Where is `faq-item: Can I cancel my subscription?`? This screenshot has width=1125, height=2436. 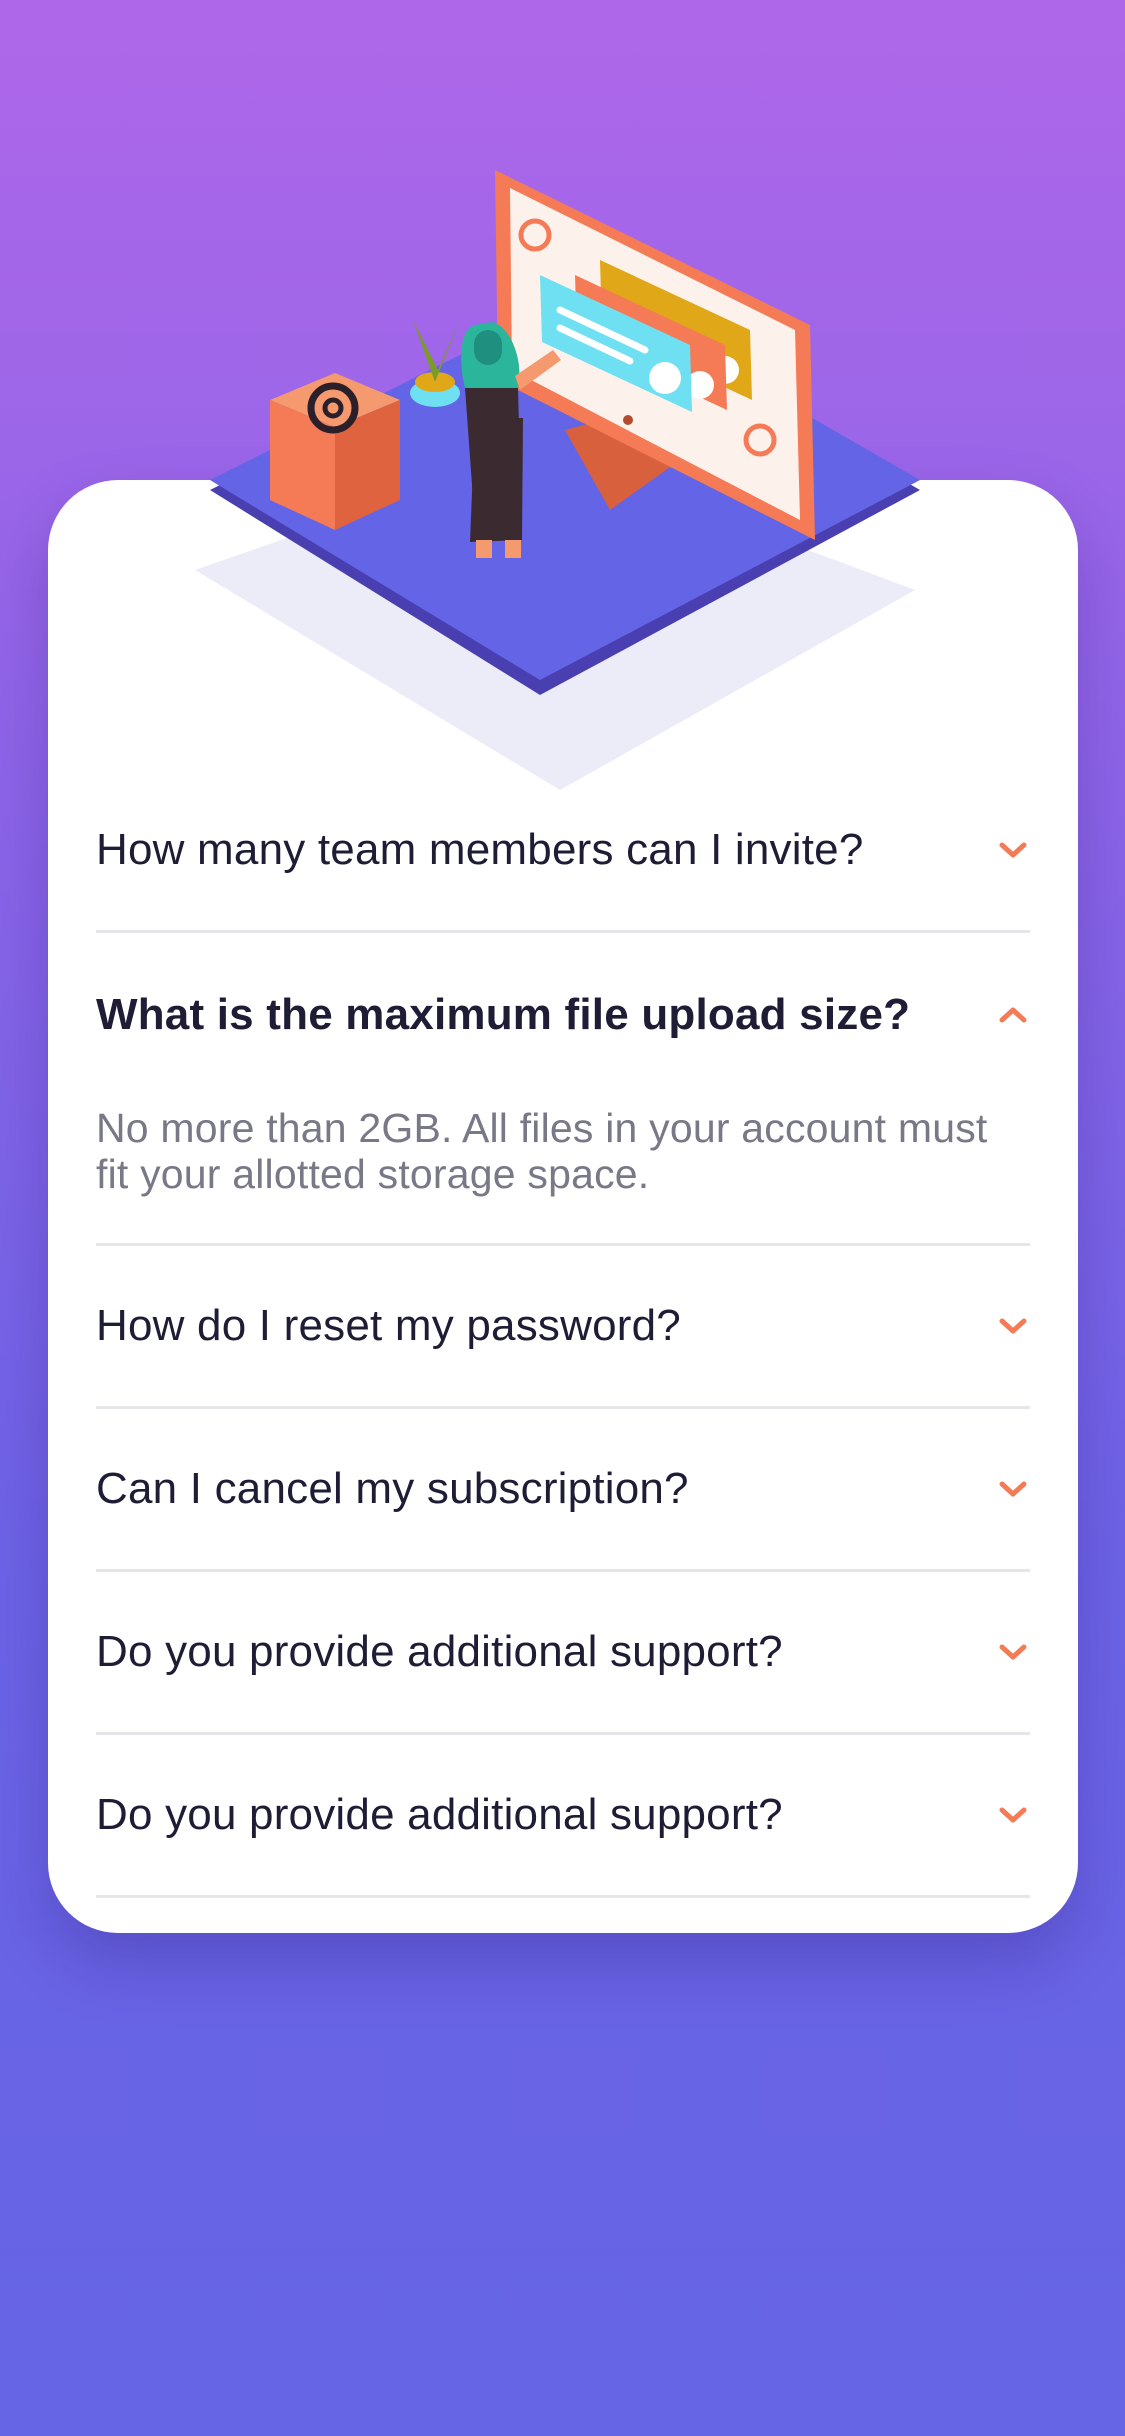 faq-item: Can I cancel my subscription? is located at coordinates (563, 1490).